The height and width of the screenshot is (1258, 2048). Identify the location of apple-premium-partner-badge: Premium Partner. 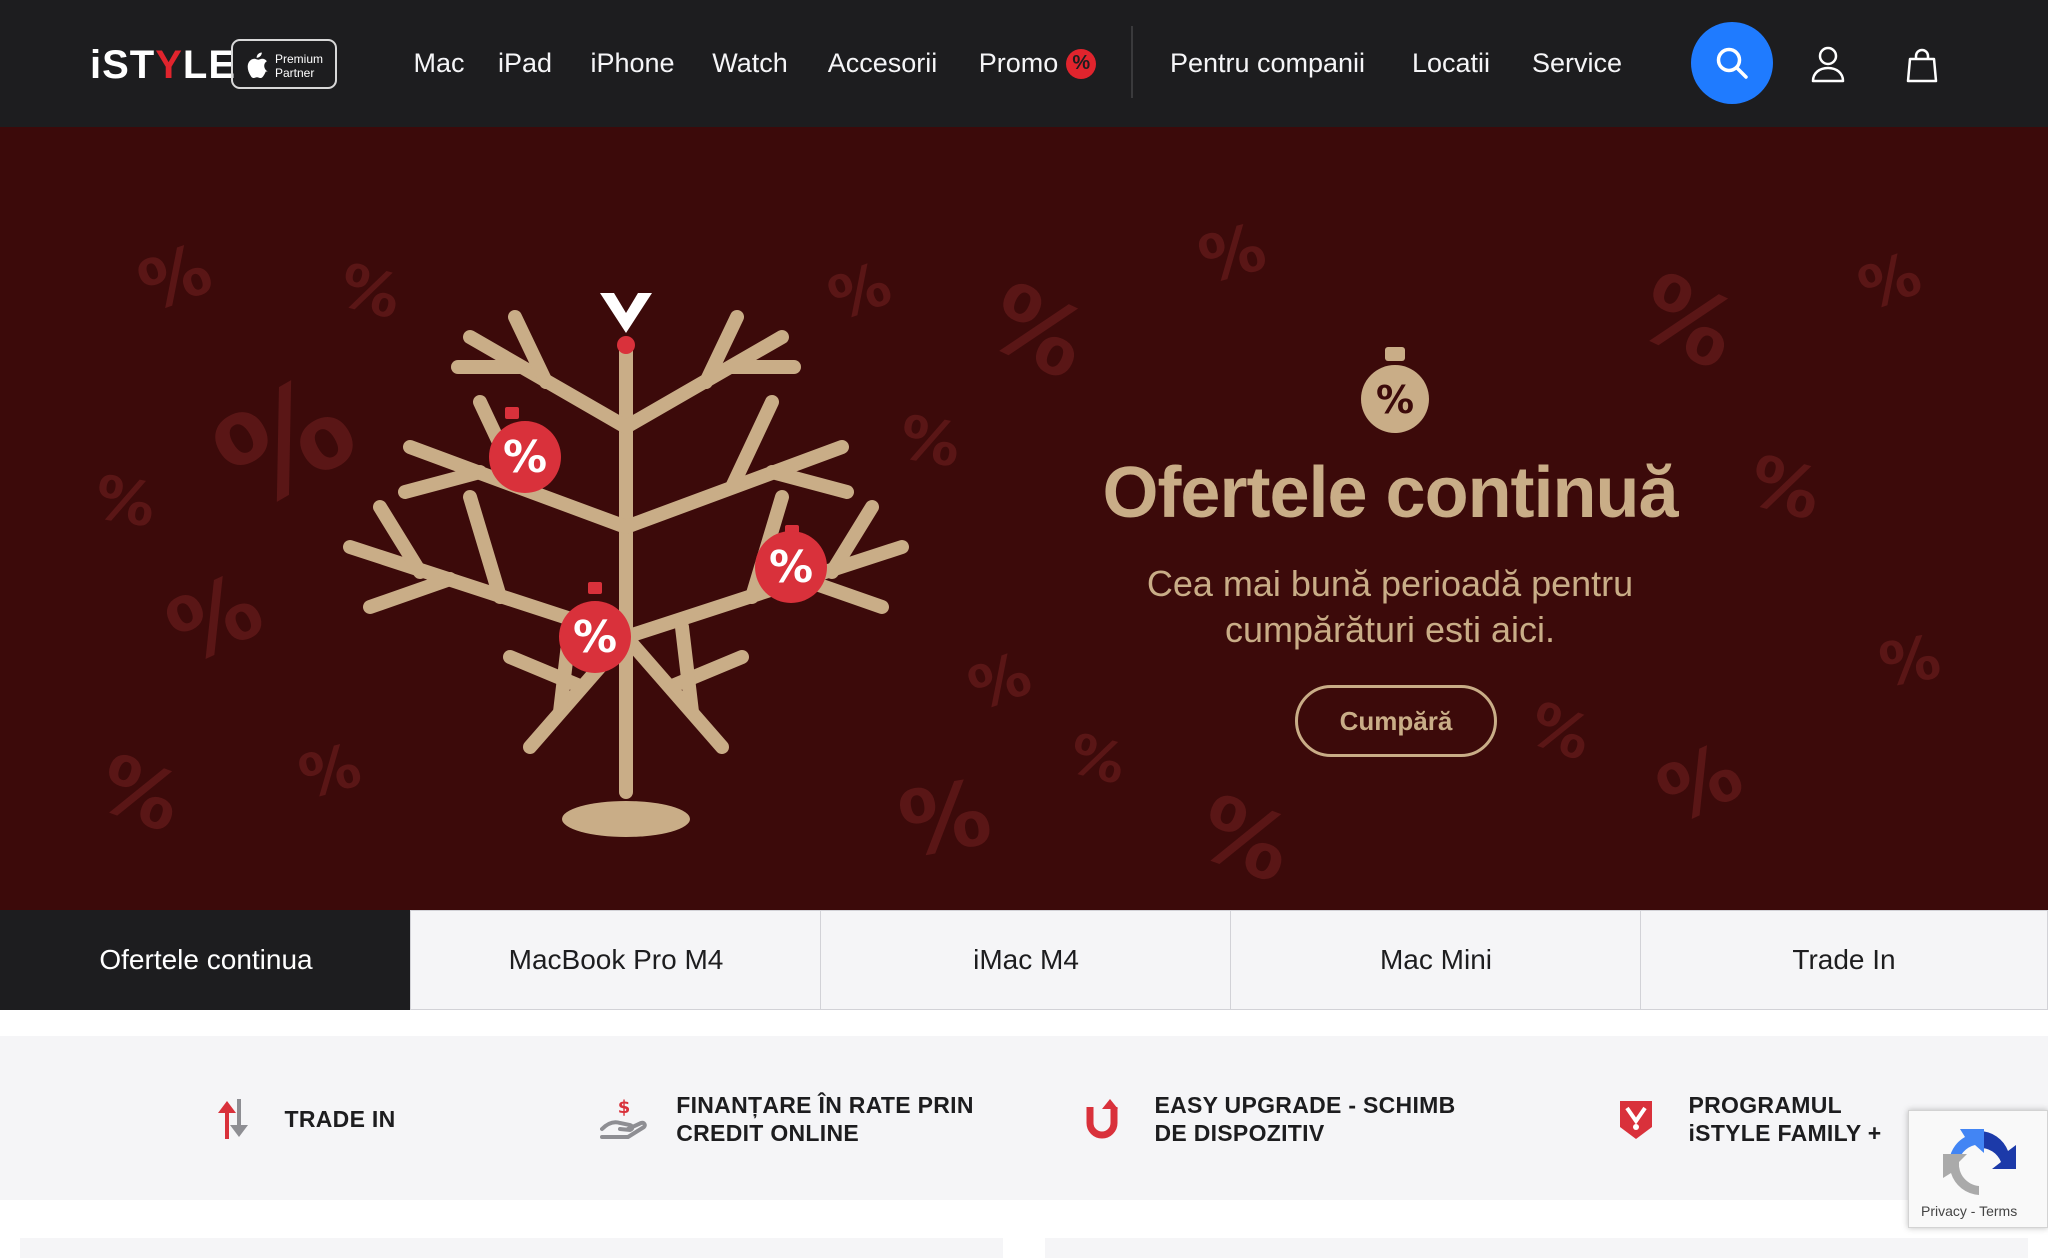
(284, 64).